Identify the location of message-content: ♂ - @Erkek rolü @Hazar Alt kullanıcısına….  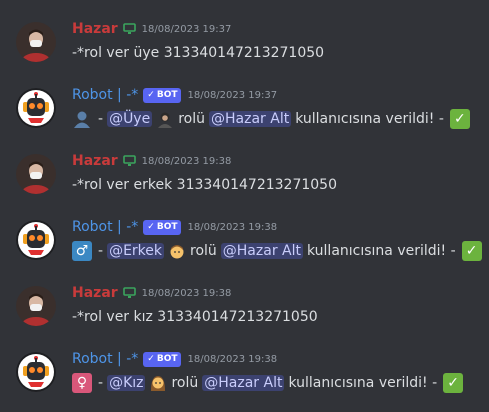
(277, 251).